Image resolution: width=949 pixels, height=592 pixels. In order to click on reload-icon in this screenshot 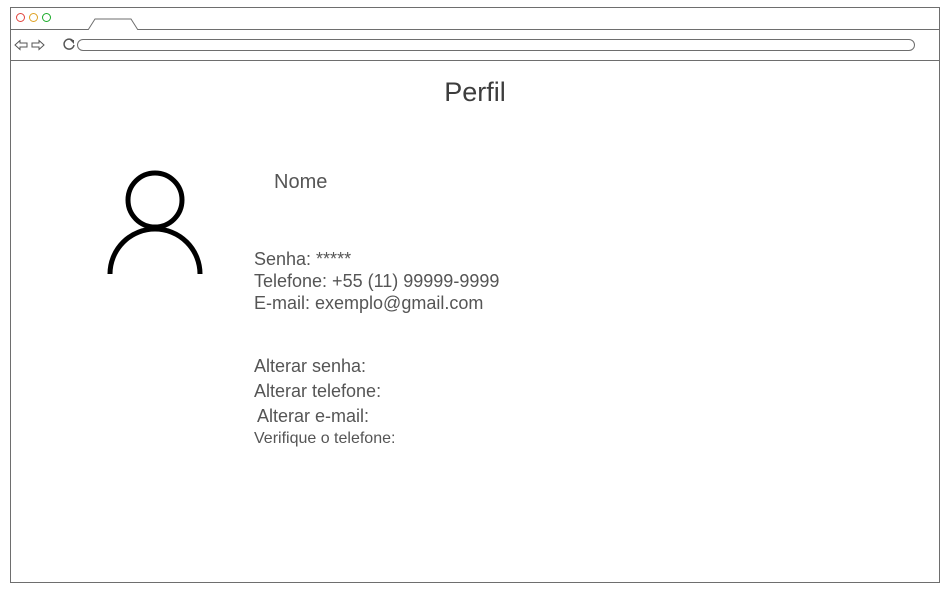, I will do `click(69, 44)`.